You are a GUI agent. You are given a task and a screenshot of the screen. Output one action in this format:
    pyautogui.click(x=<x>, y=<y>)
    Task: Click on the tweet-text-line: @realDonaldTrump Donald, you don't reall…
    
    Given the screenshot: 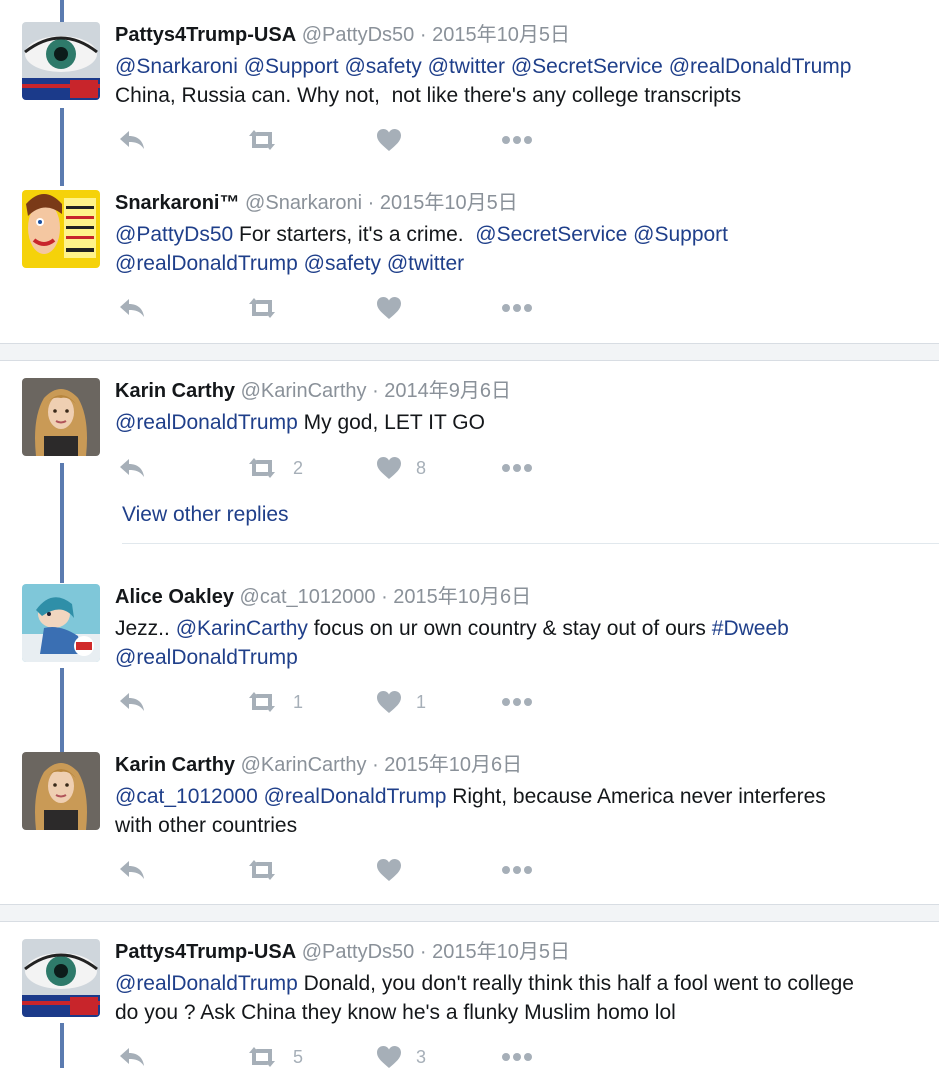 What is the action you would take?
    pyautogui.click(x=522, y=983)
    